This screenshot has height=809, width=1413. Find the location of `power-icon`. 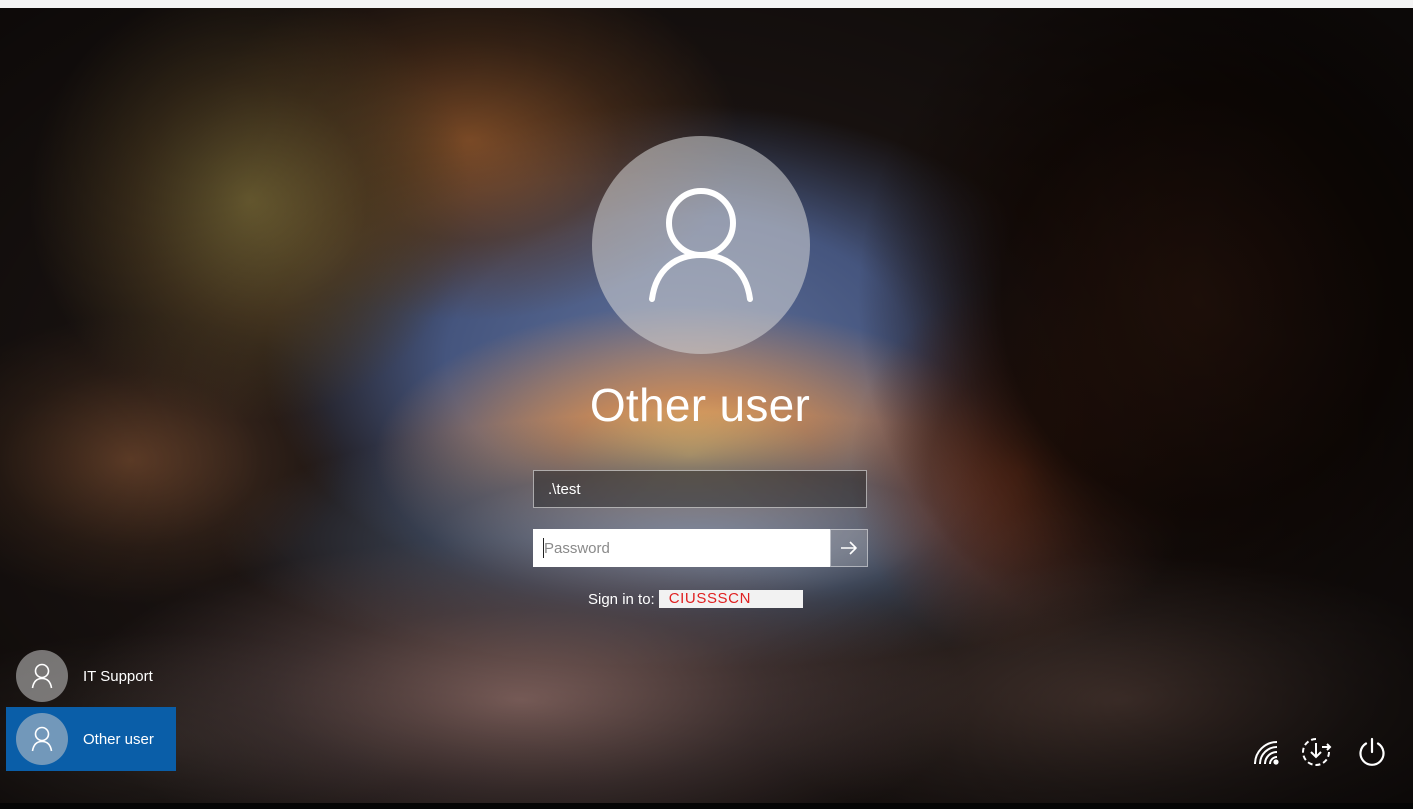

power-icon is located at coordinates (1372, 751).